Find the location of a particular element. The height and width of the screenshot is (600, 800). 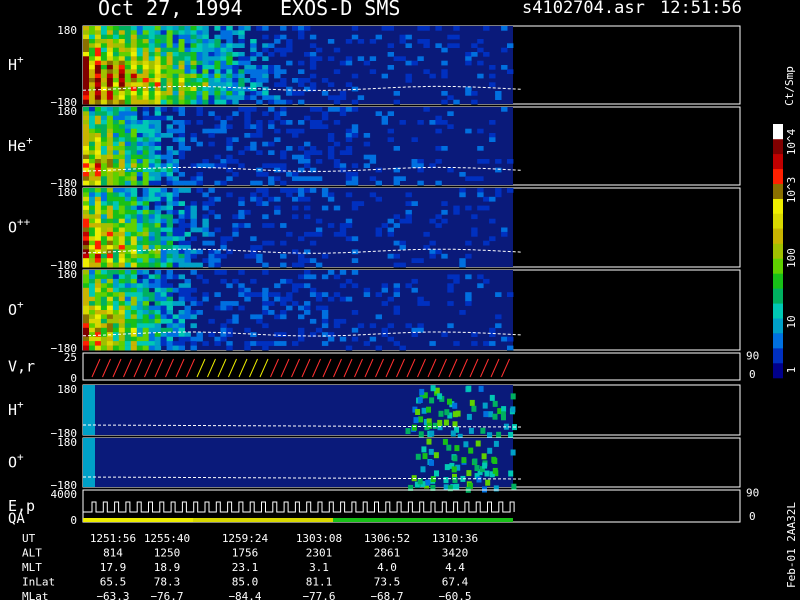

panel-label: H+ is located at coordinates (16, 408).